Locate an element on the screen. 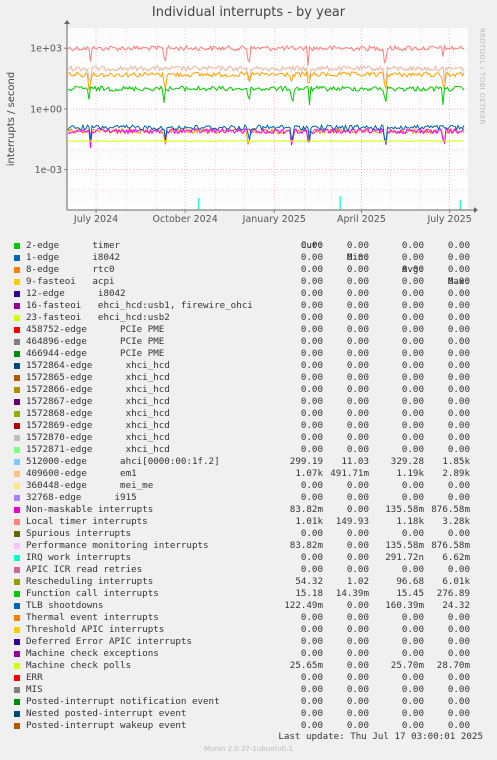 This screenshot has height=760, width=497. legend-item: 466944-edge PCIe PME 0.00 0.00 0.00 0.00 is located at coordinates (248, 354).